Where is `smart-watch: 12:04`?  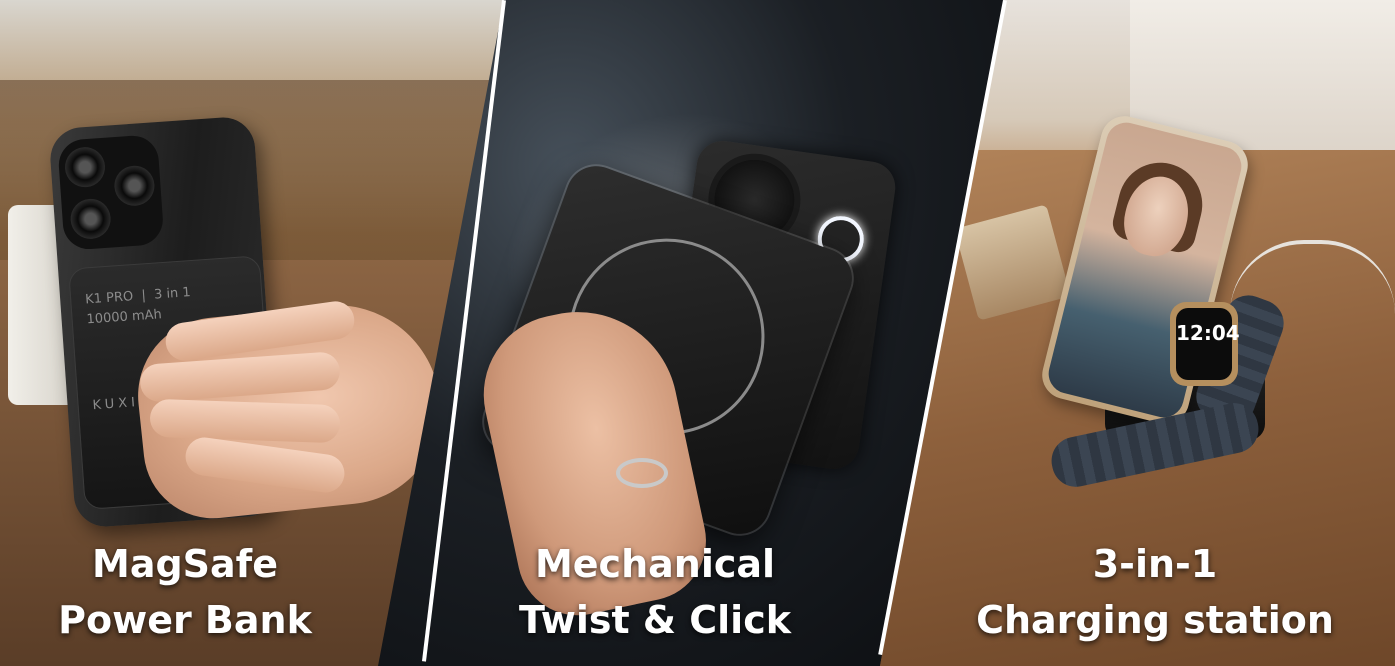
smart-watch: 12:04 is located at coordinates (1205, 344).